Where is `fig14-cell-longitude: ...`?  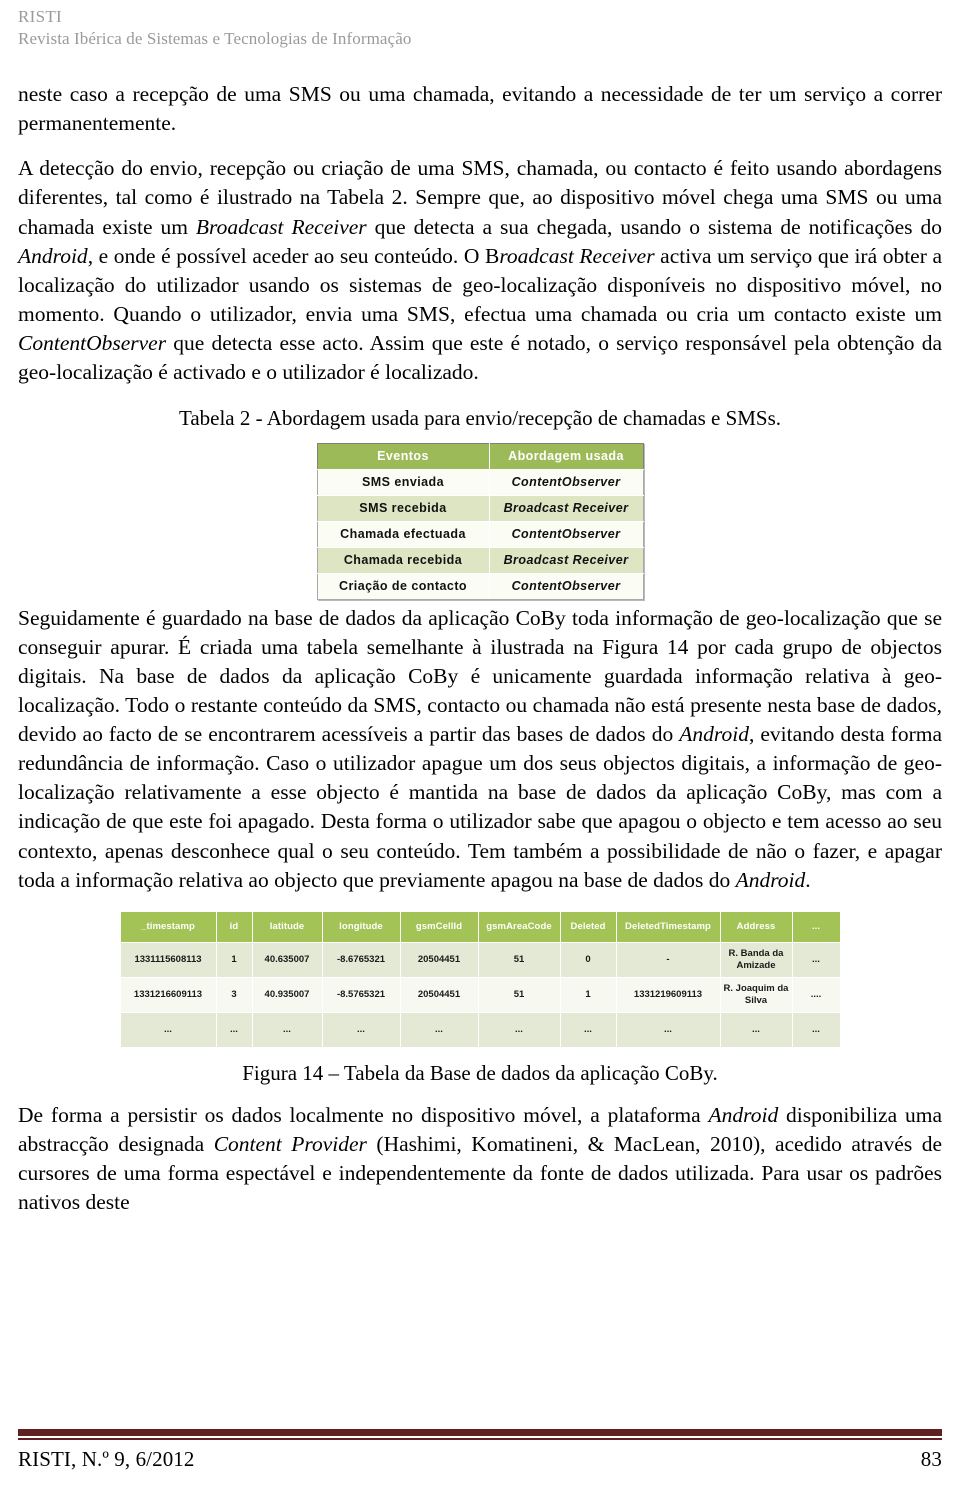
fig14-cell-longitude: ... is located at coordinates (361, 1029).